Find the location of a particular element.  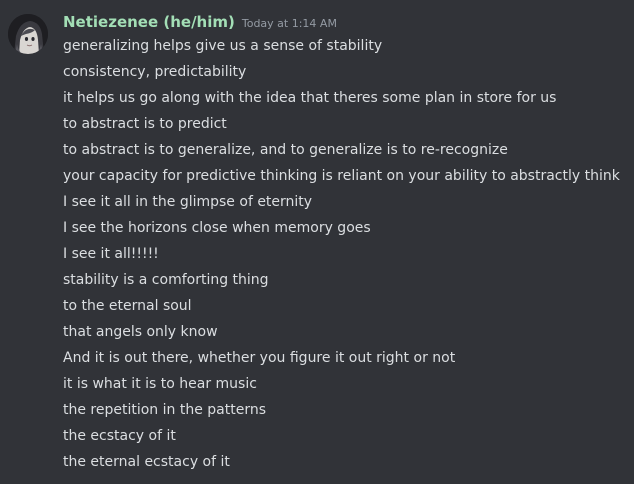

avatar is located at coordinates (28, 34).